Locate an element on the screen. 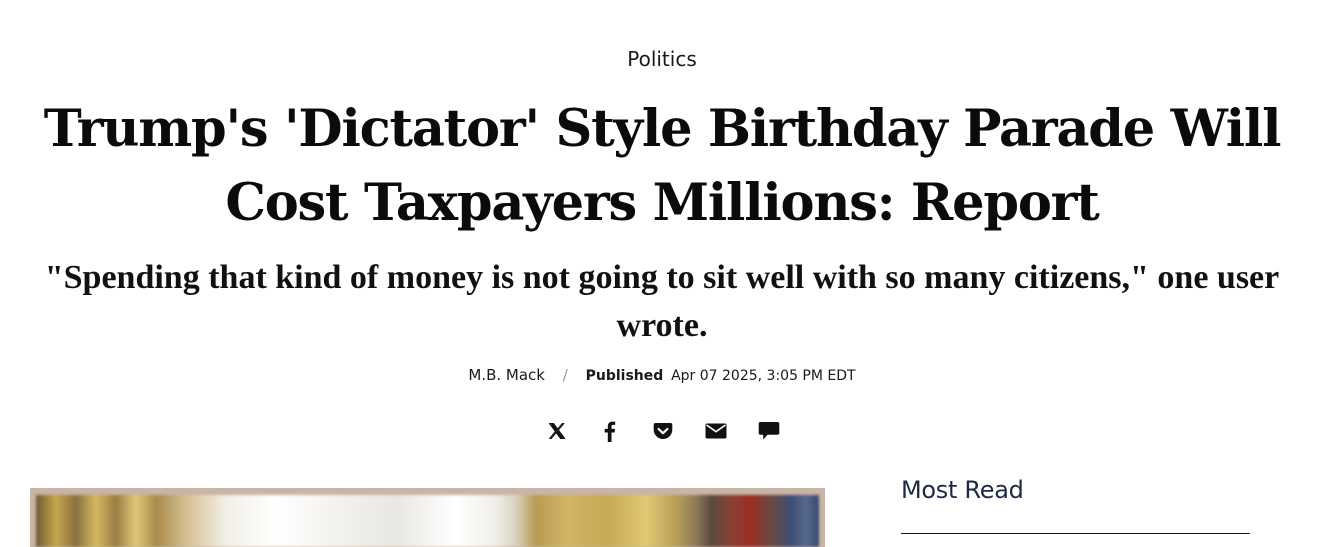 This screenshot has width=1324, height=547. comment-icon is located at coordinates (769, 431).